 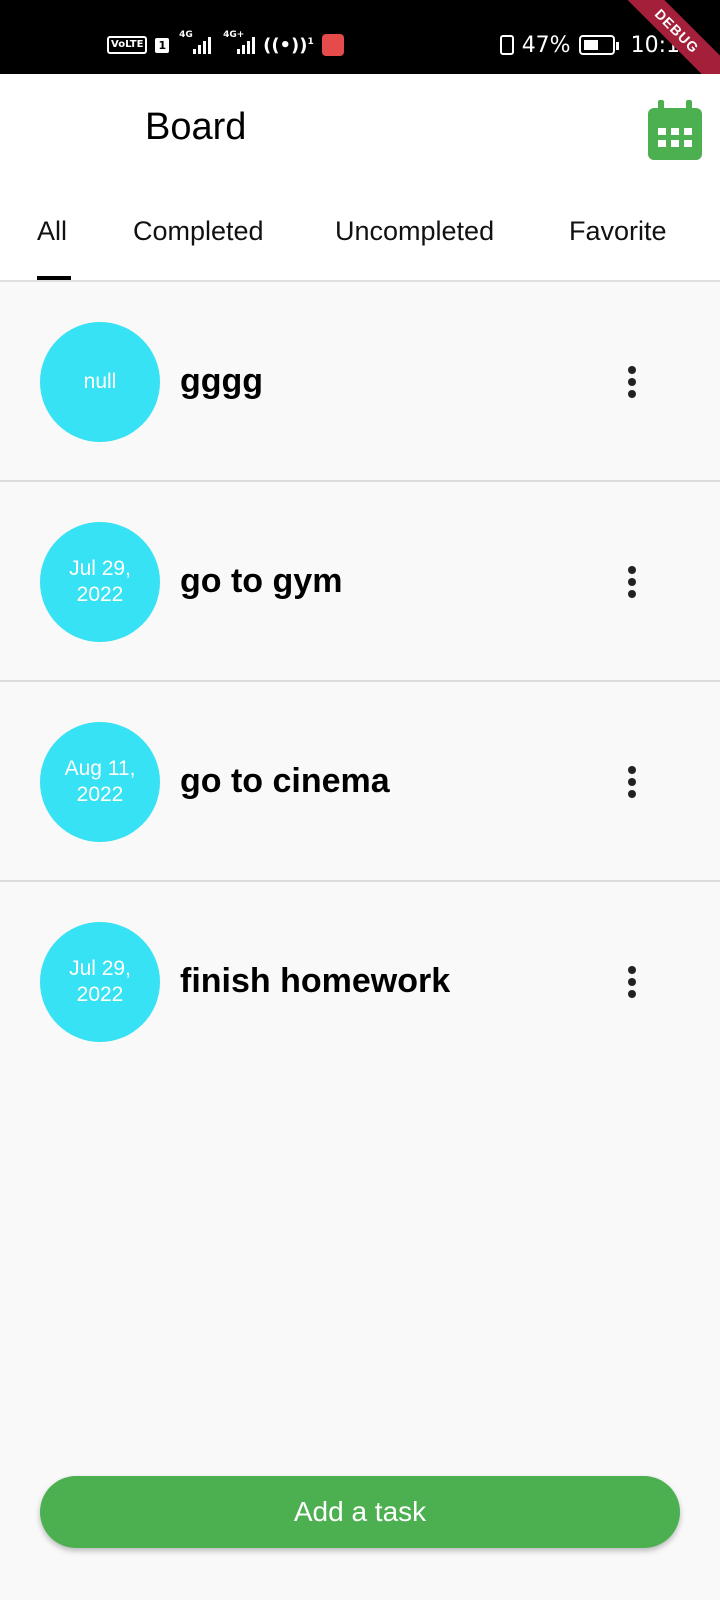 What do you see at coordinates (288, 45) in the screenshot?
I see `hotspot-icon: ((•))1` at bounding box center [288, 45].